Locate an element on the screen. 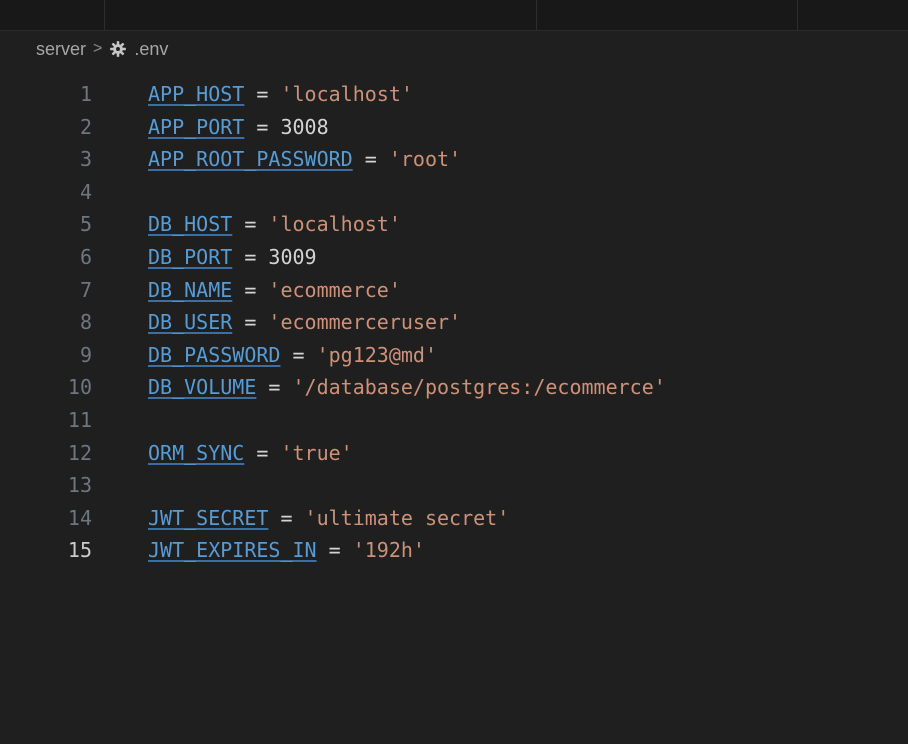 Image resolution: width=908 pixels, height=744 pixels. code-line: 5 DB_HOST = 'localhost' is located at coordinates (454, 224).